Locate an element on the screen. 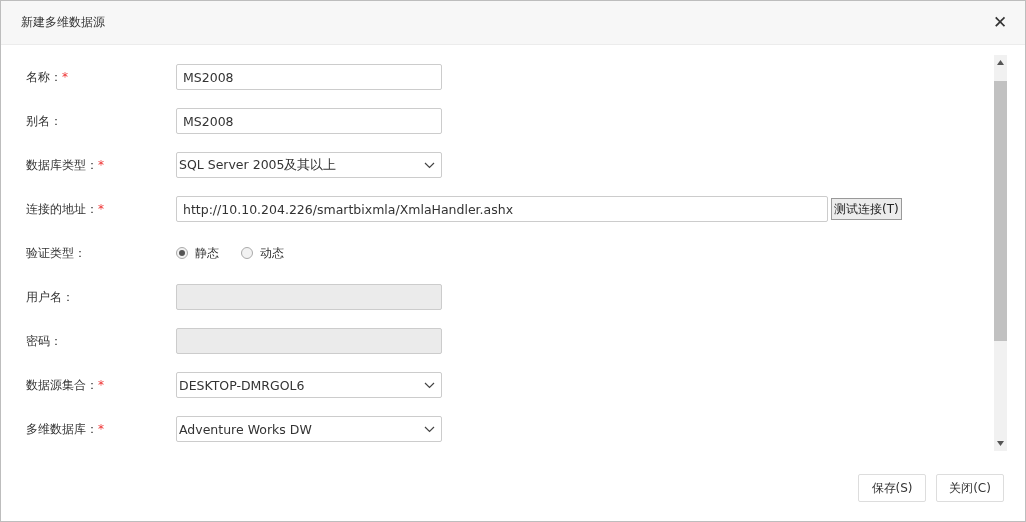  scroll-down-icon is located at coordinates (1000, 443).